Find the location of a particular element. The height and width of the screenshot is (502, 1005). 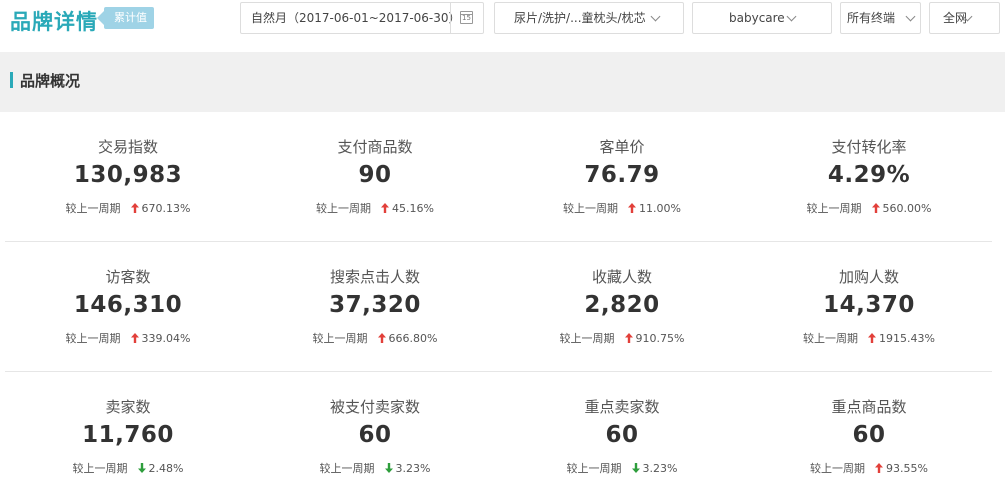

metric-change: 1915.43% is located at coordinates (907, 338).